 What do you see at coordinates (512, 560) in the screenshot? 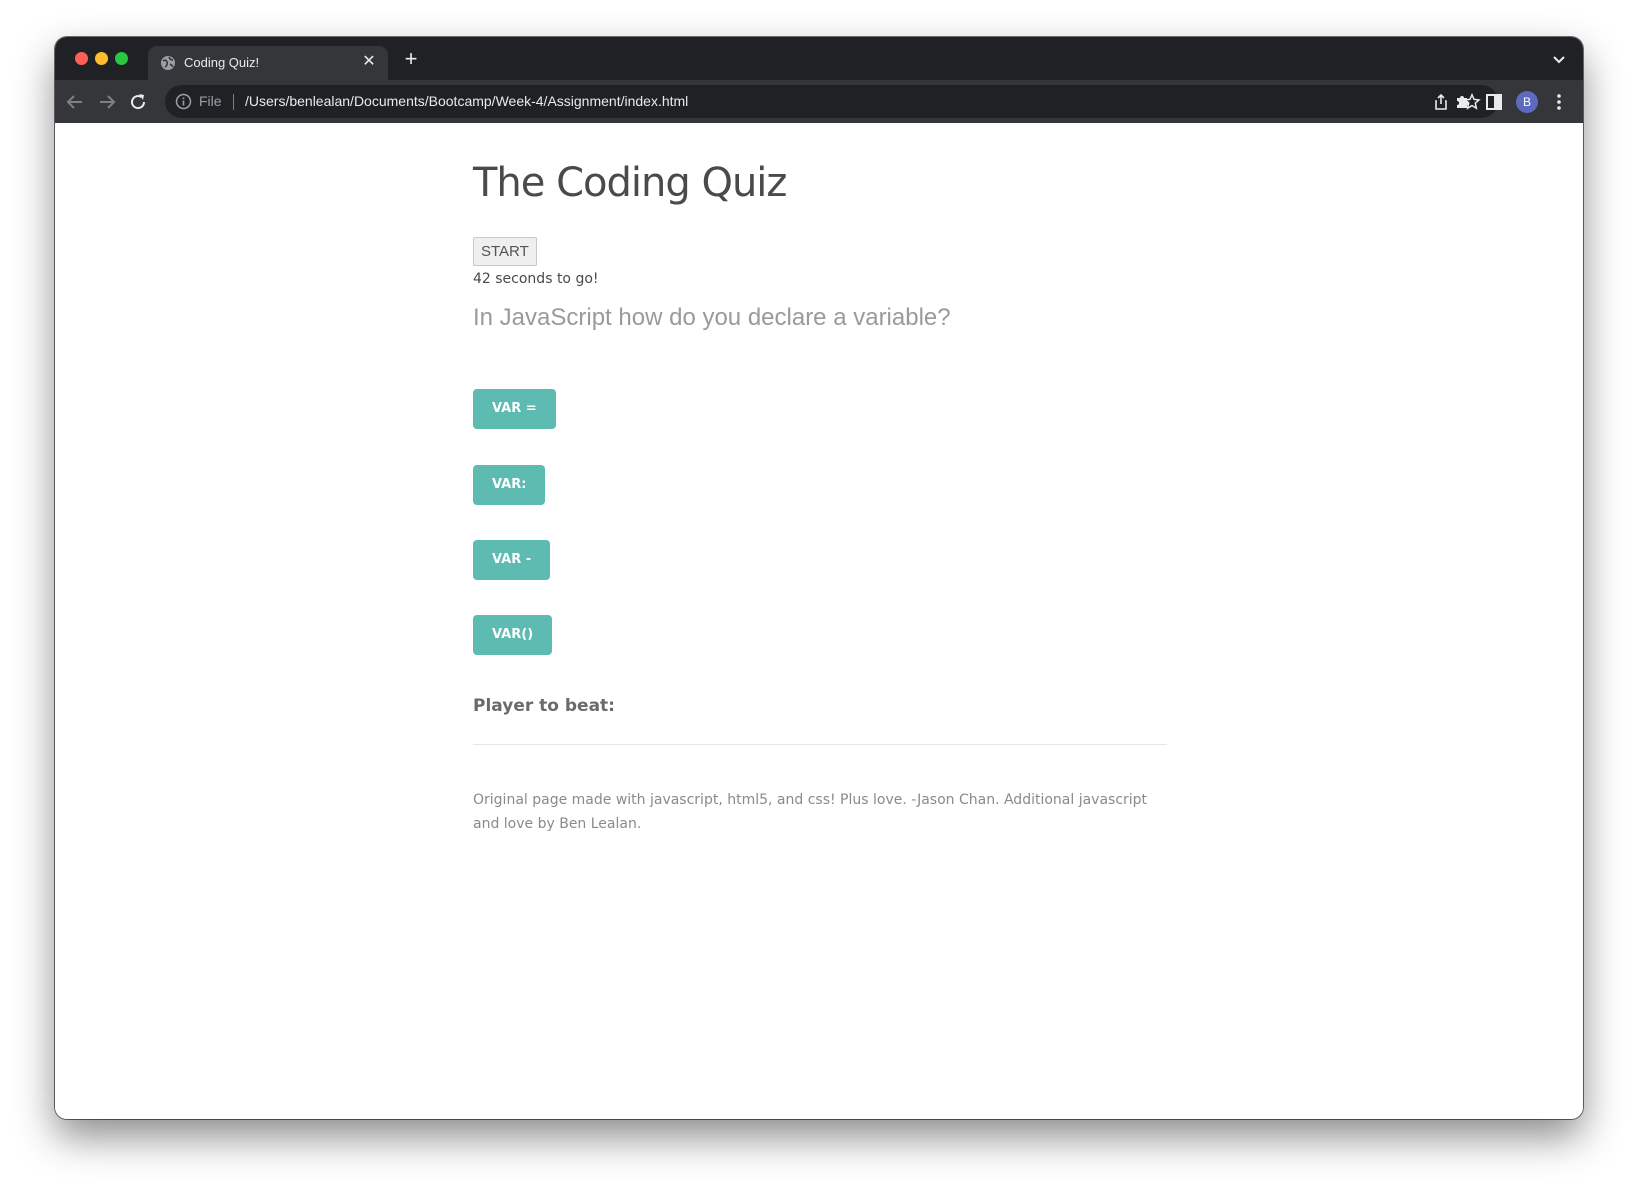
I see `answer-button-3: VAR -` at bounding box center [512, 560].